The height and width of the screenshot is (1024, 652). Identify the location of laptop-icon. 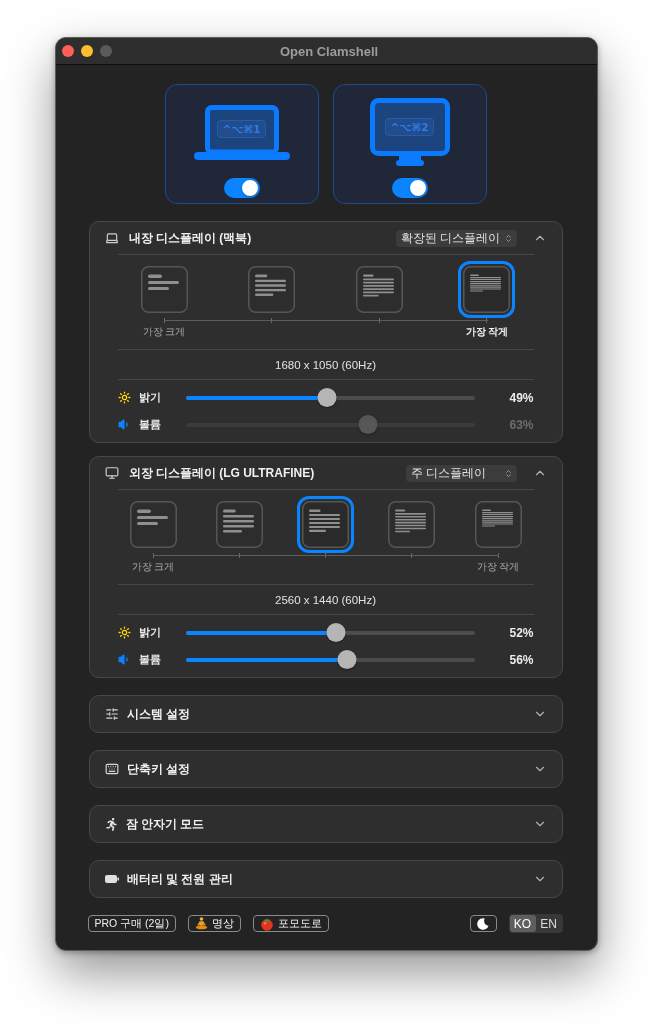
(111, 238).